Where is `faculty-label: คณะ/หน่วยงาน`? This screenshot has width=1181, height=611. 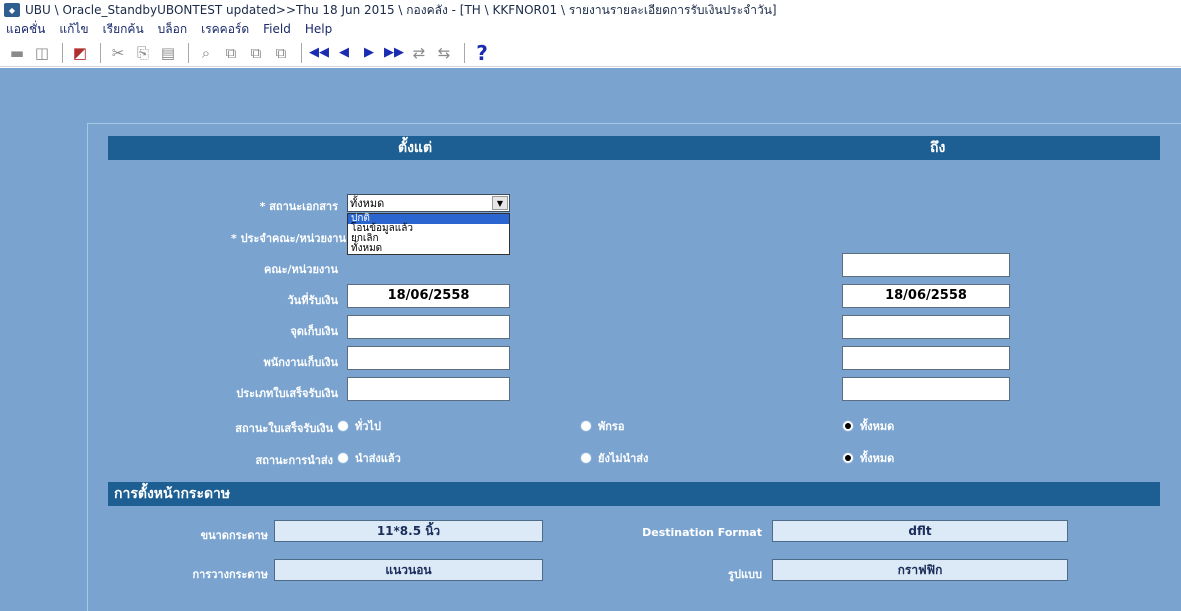
faculty-label: คณะ/หน่วยงาน is located at coordinates (301, 269).